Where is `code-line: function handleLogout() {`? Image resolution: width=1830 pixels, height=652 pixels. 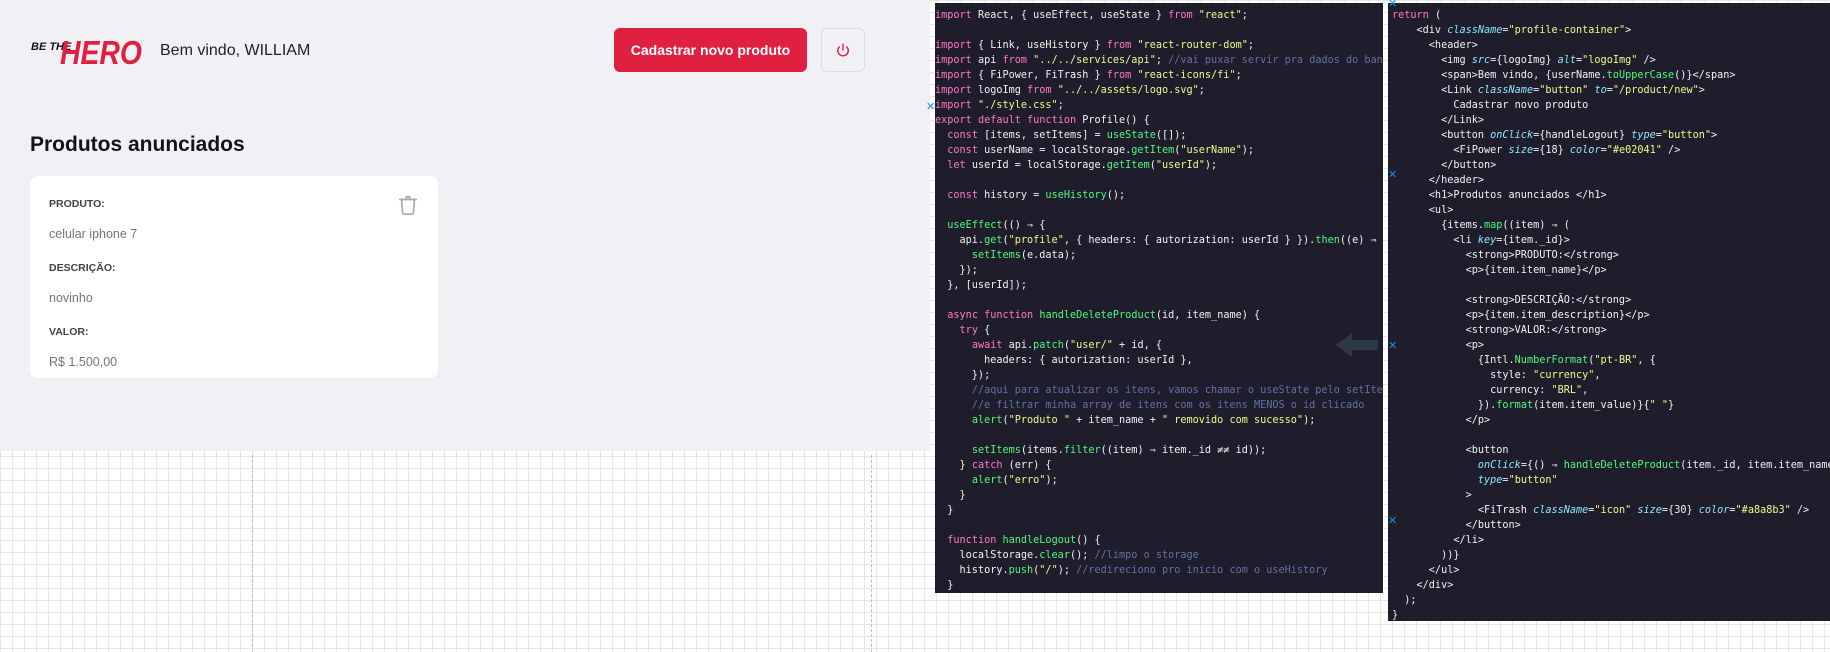 code-line: function handleLogout() { is located at coordinates (1024, 540).